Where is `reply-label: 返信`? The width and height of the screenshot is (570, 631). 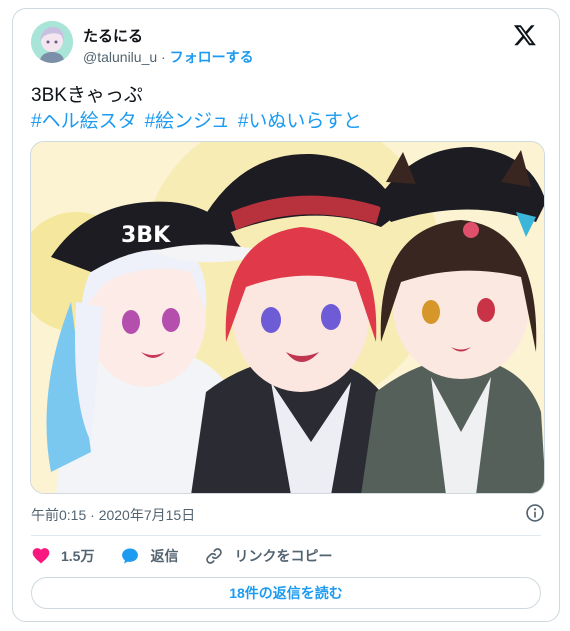
reply-label: 返信 is located at coordinates (164, 556).